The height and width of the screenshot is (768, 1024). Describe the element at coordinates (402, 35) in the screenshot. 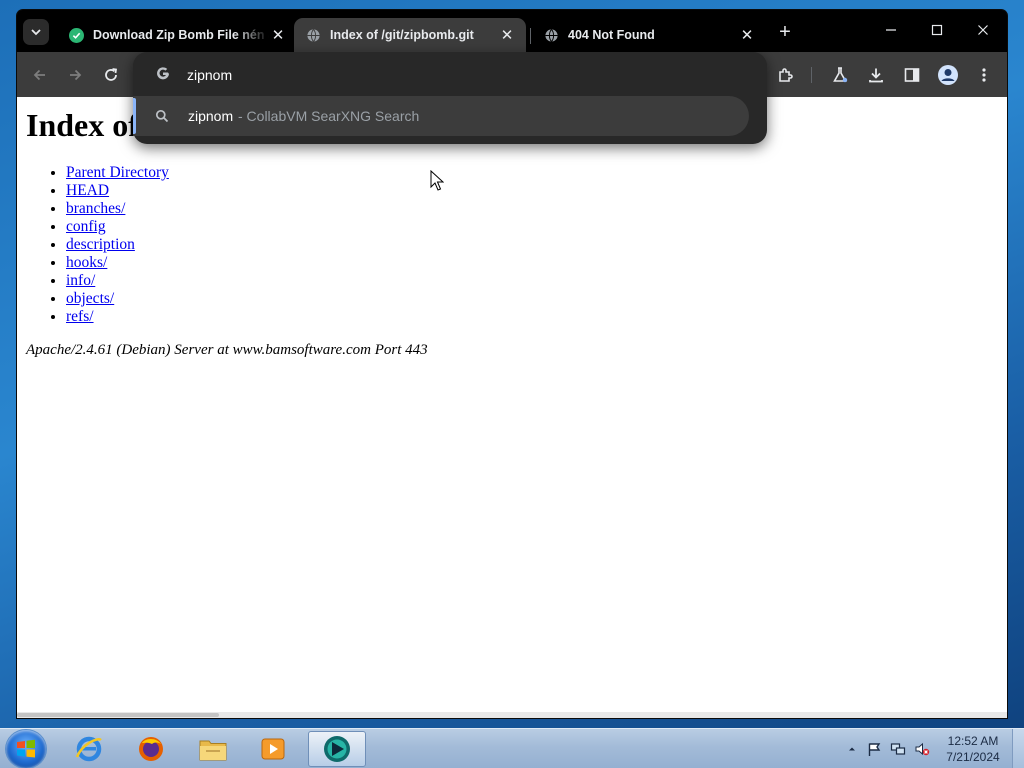

I see `tab-title: Index of /git/zipbomb.git` at that location.